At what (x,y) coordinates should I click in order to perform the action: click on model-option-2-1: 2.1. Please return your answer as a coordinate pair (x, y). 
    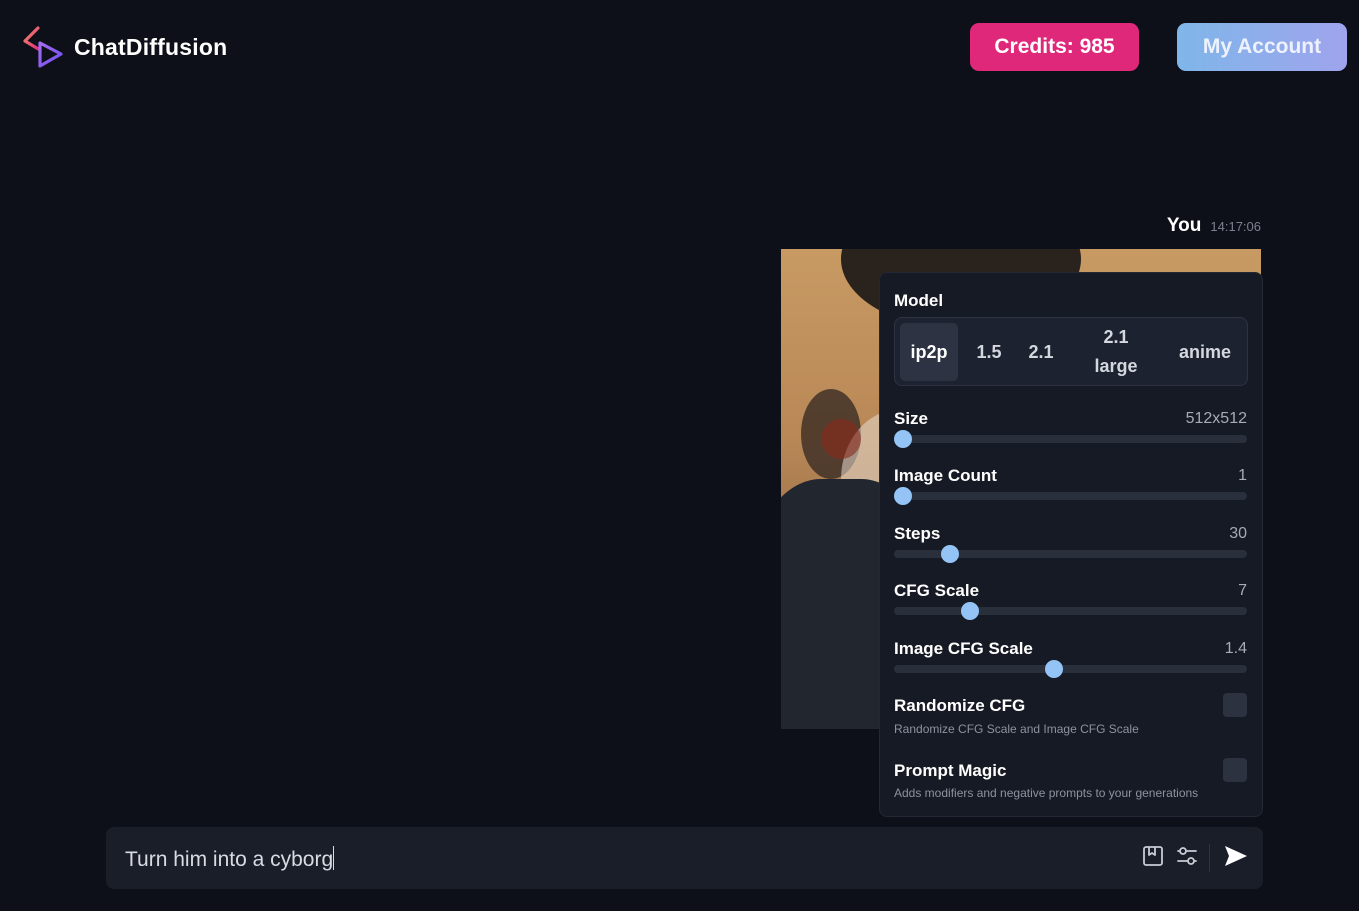
    Looking at the image, I should click on (1041, 352).